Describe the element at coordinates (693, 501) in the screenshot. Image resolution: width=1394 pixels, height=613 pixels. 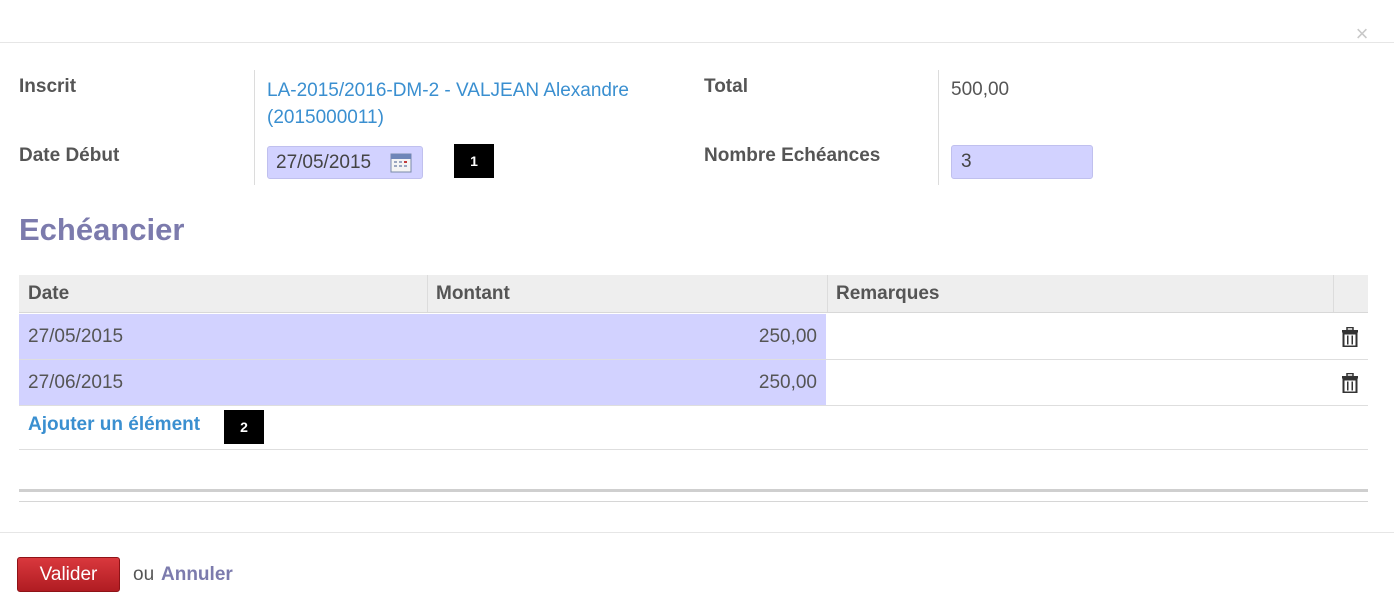
I see `table-footer-line` at that location.